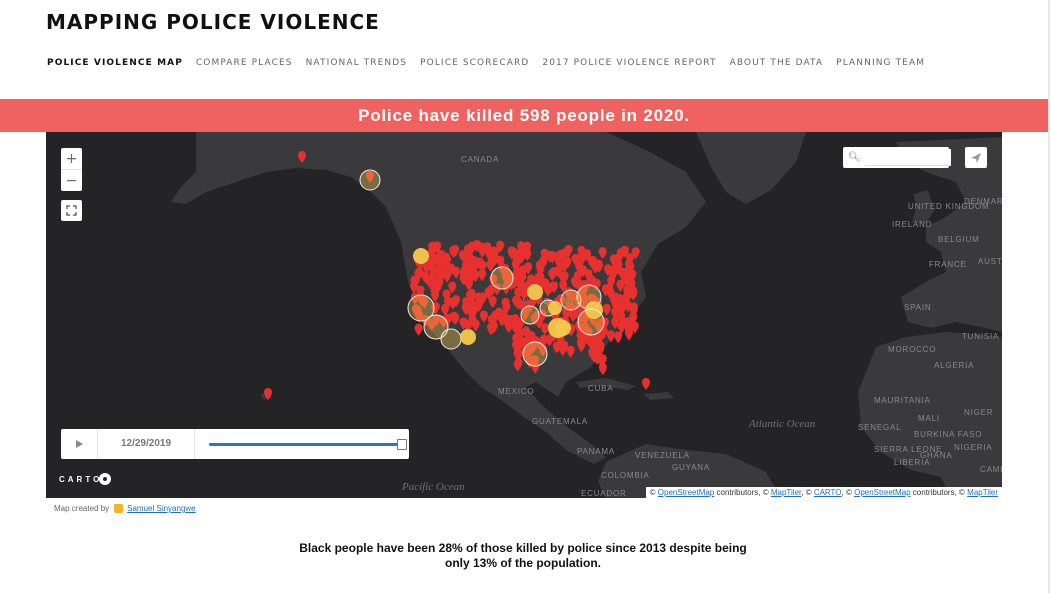  What do you see at coordinates (907, 157) in the screenshot?
I see `map-search-input` at bounding box center [907, 157].